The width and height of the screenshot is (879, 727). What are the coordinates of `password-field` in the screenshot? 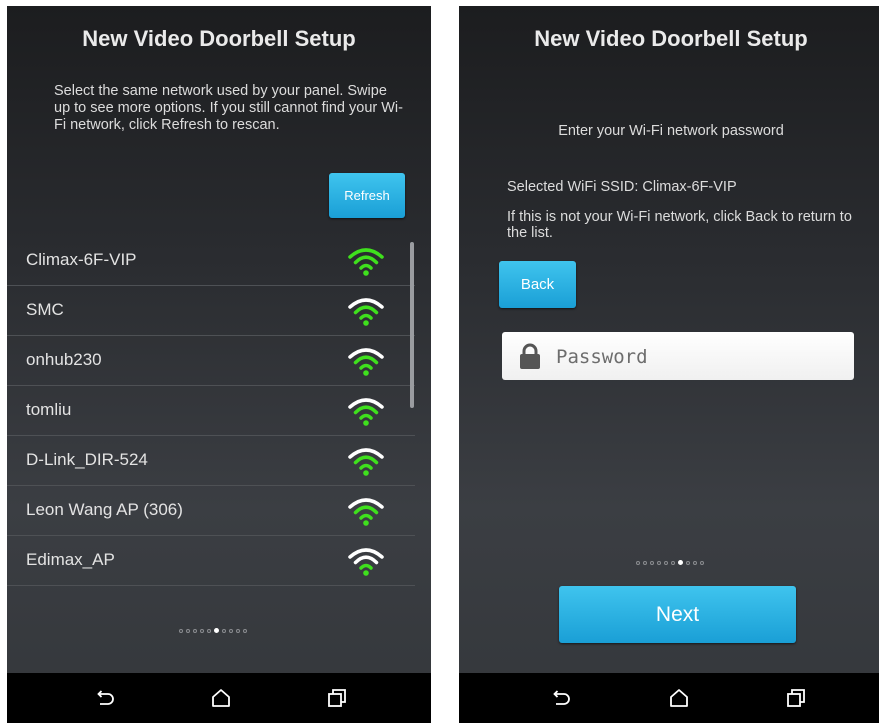 It's located at (678, 357).